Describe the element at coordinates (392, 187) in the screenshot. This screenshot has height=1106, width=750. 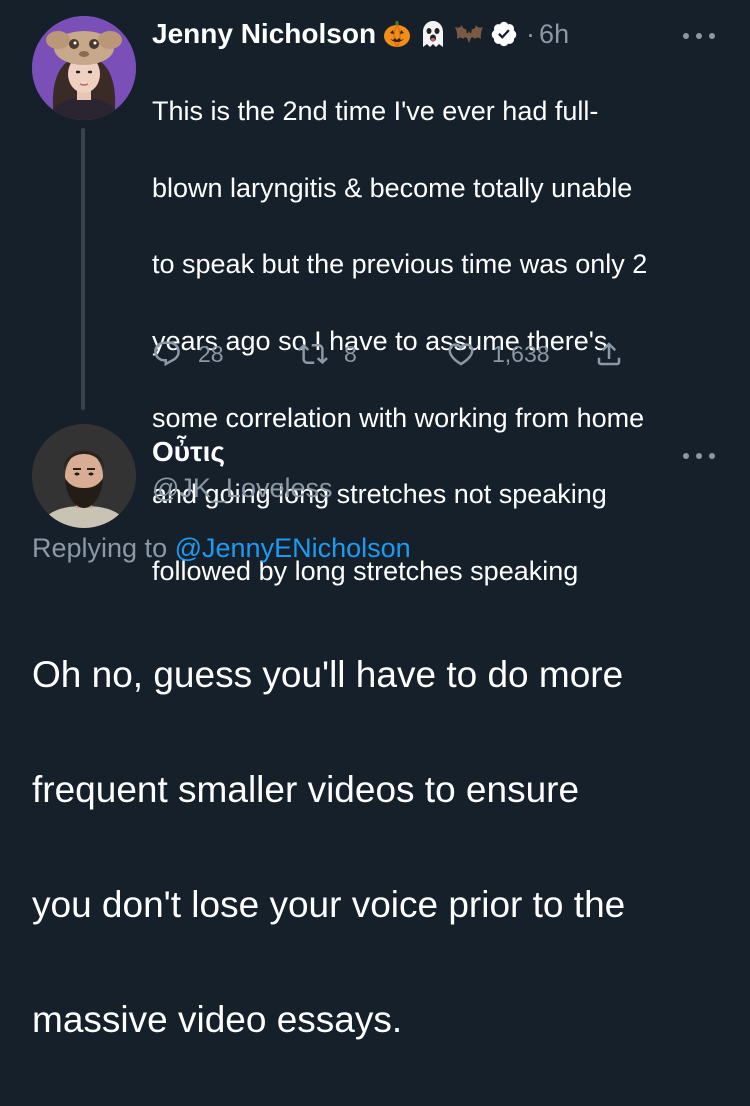
I see `tweet-text-line: blown laryngitis & become totally unable` at that location.